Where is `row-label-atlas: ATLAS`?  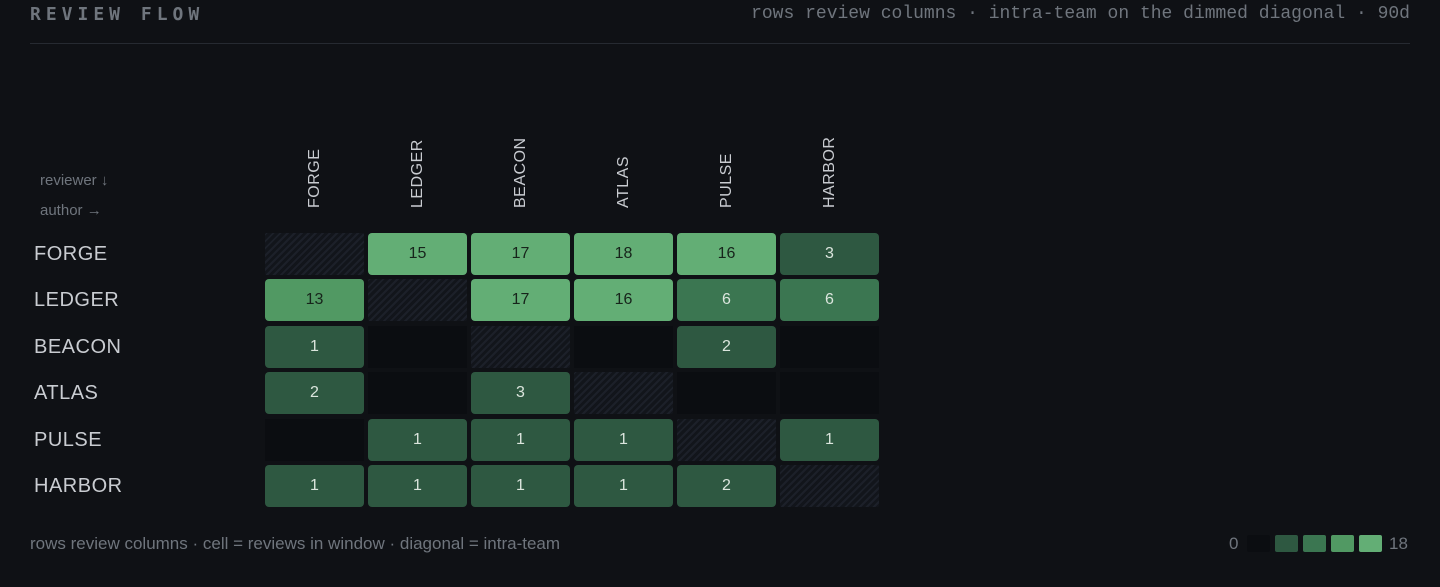
row-label-atlas: ATLAS is located at coordinates (66, 393).